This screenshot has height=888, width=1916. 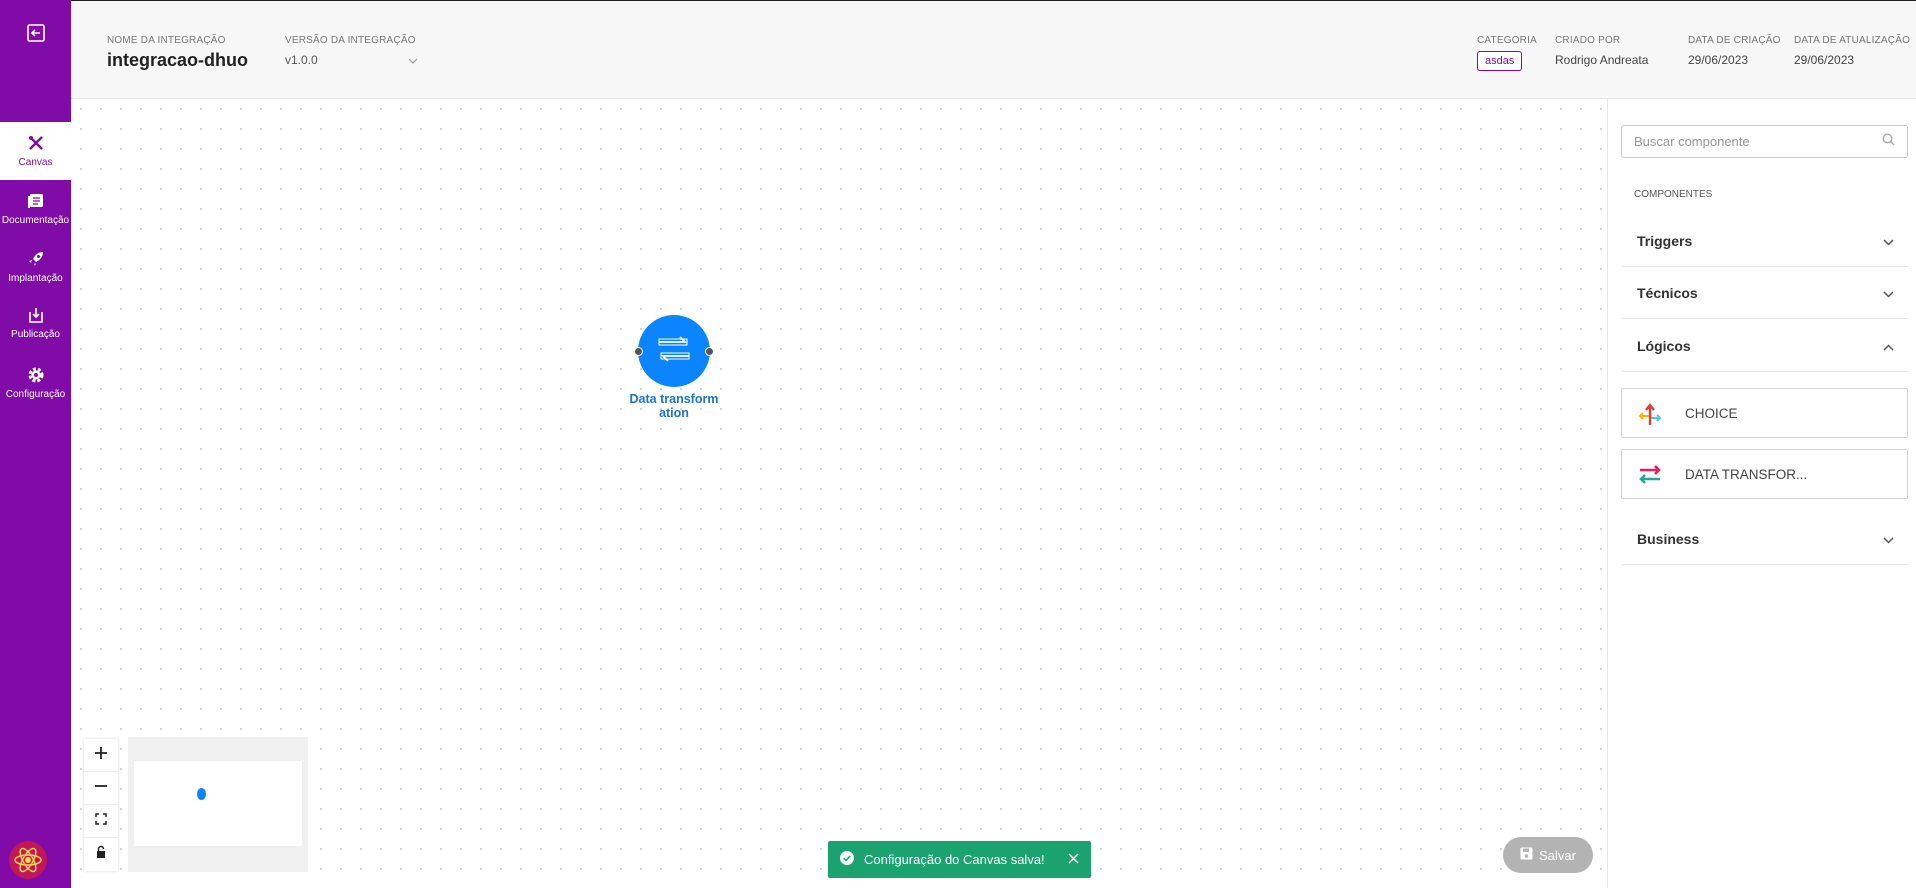 What do you see at coordinates (1557, 855) in the screenshot?
I see `save-label: Salvar` at bounding box center [1557, 855].